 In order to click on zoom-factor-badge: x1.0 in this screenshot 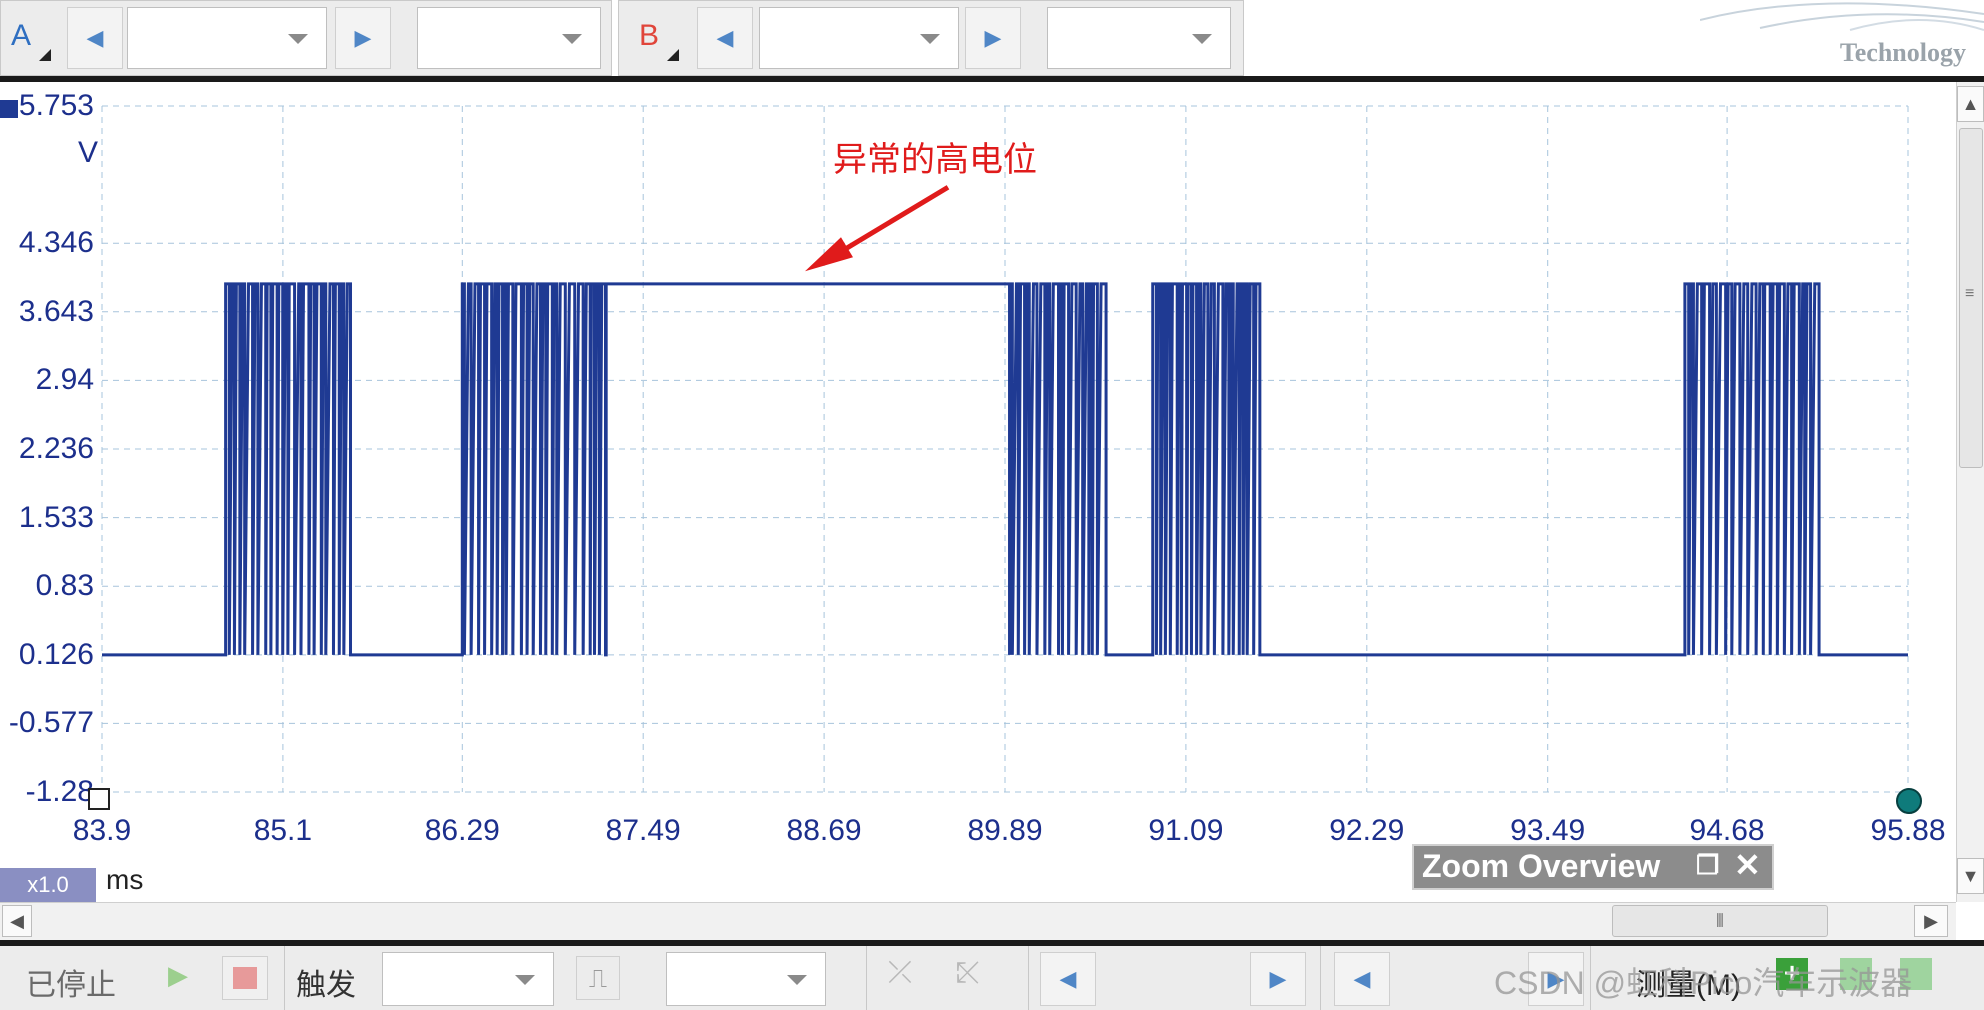, I will do `click(48, 885)`.